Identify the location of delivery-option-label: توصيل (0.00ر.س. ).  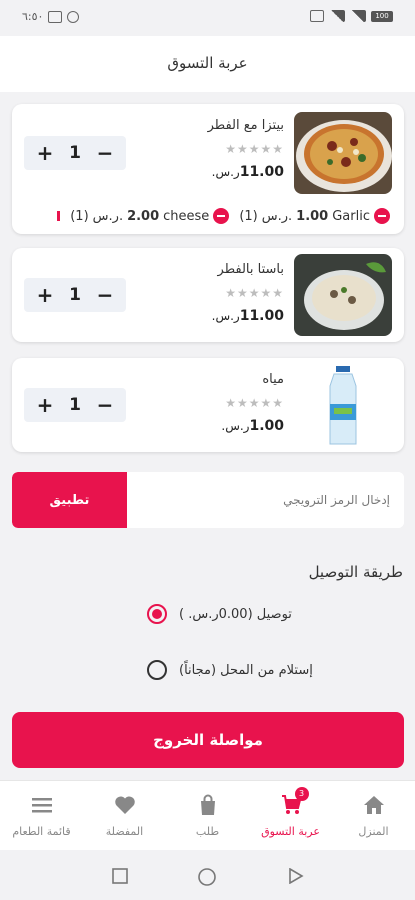
(235, 614).